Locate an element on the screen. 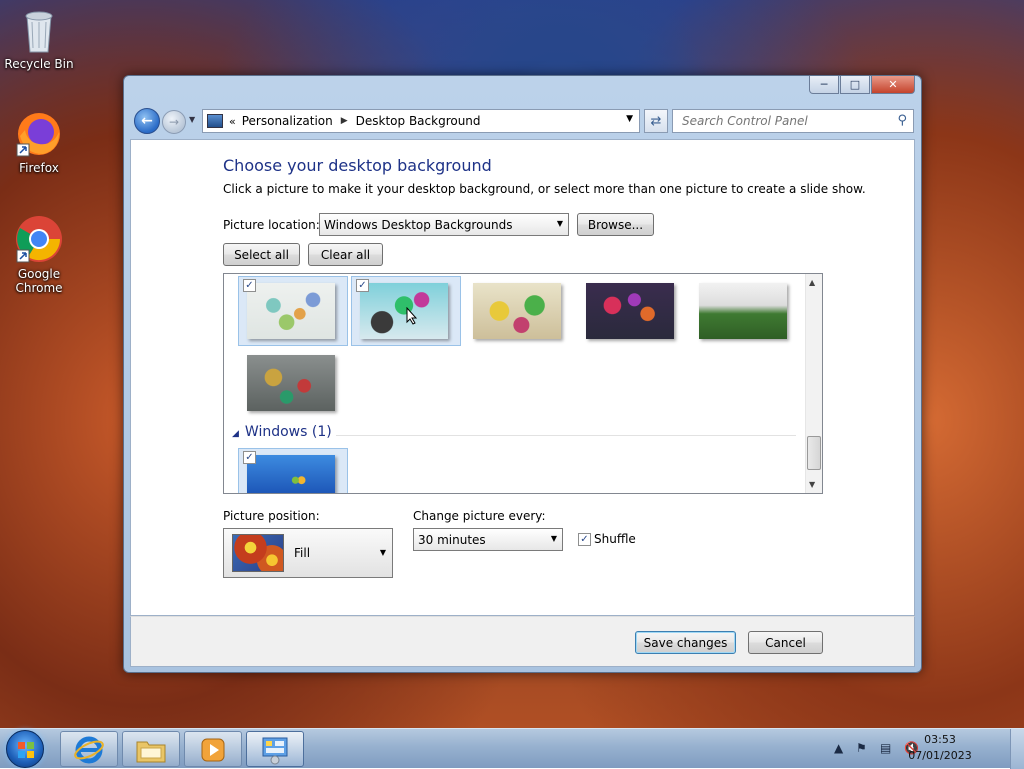  picture-location-select: Windows Desktop Backgrounds ▼ is located at coordinates (444, 224).